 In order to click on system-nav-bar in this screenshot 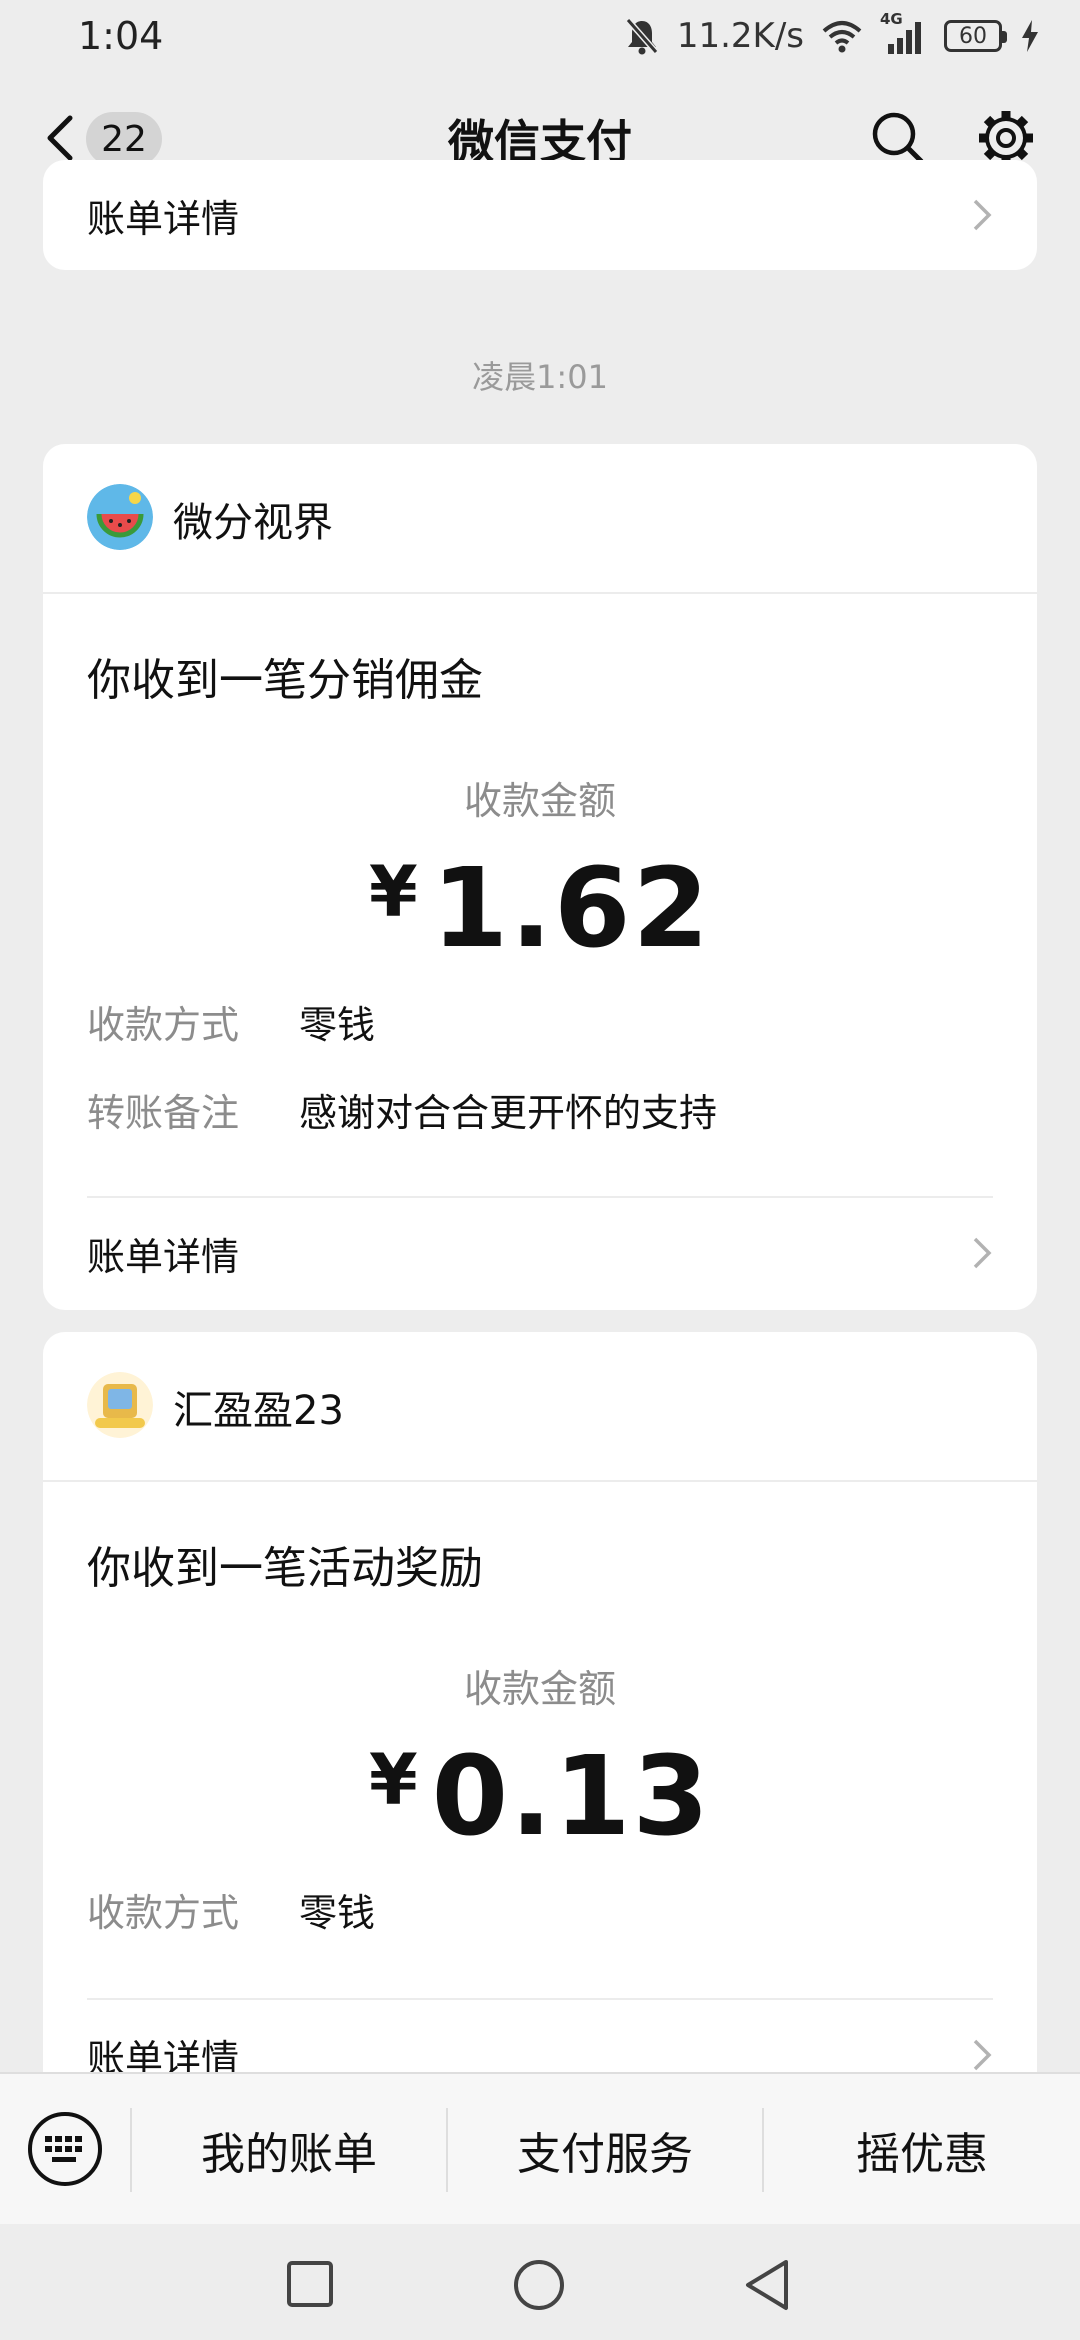, I will do `click(540, 2282)`.